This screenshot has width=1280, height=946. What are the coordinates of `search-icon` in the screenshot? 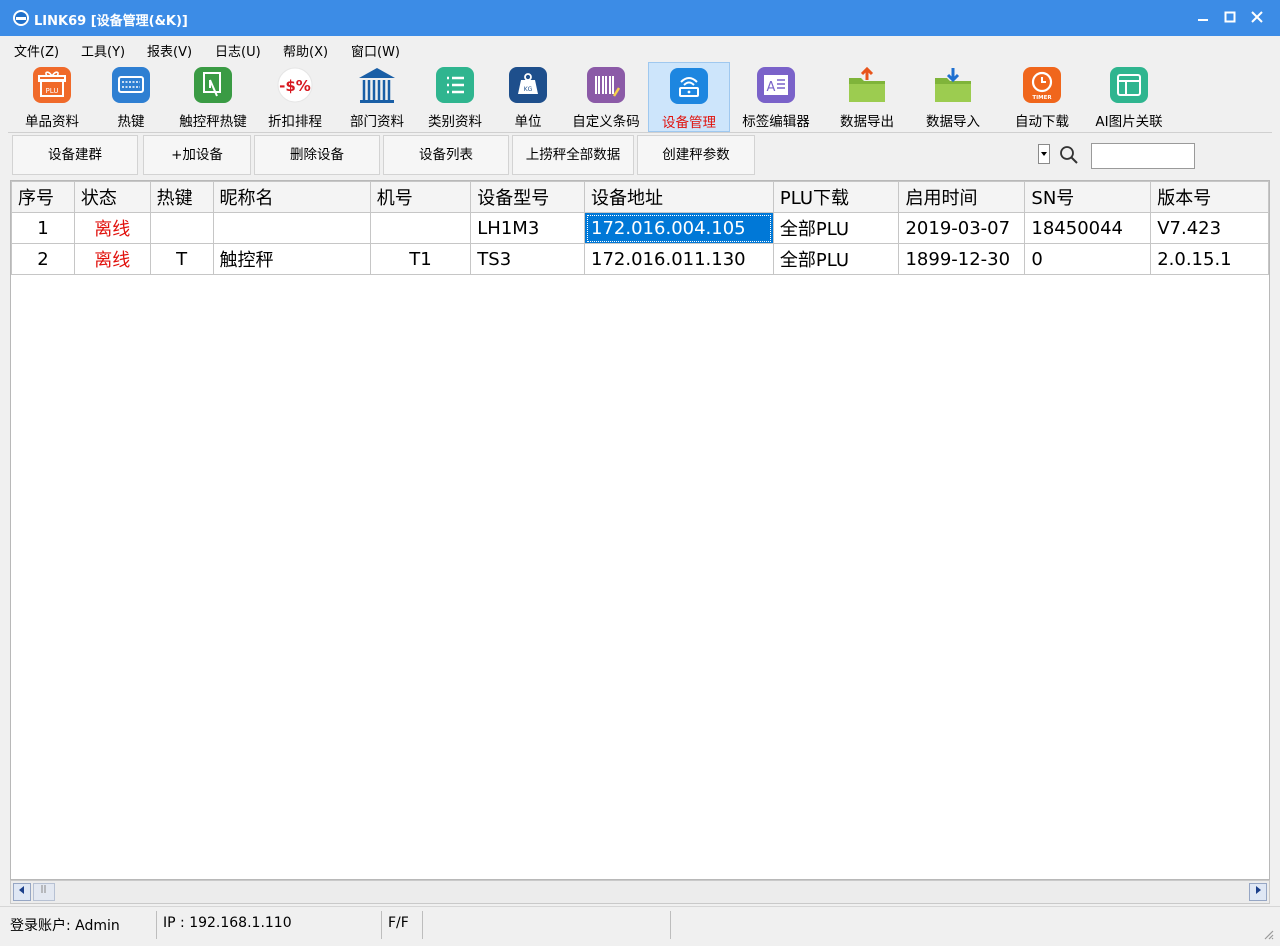 It's located at (1069, 155).